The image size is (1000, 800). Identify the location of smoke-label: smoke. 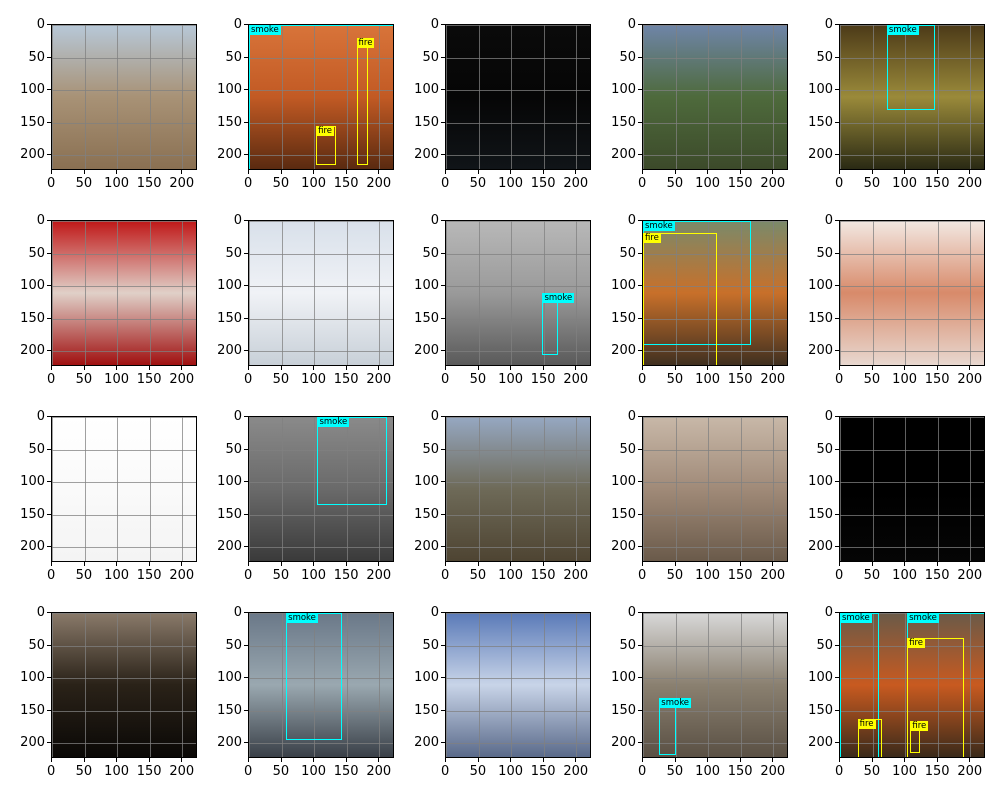
(302, 618).